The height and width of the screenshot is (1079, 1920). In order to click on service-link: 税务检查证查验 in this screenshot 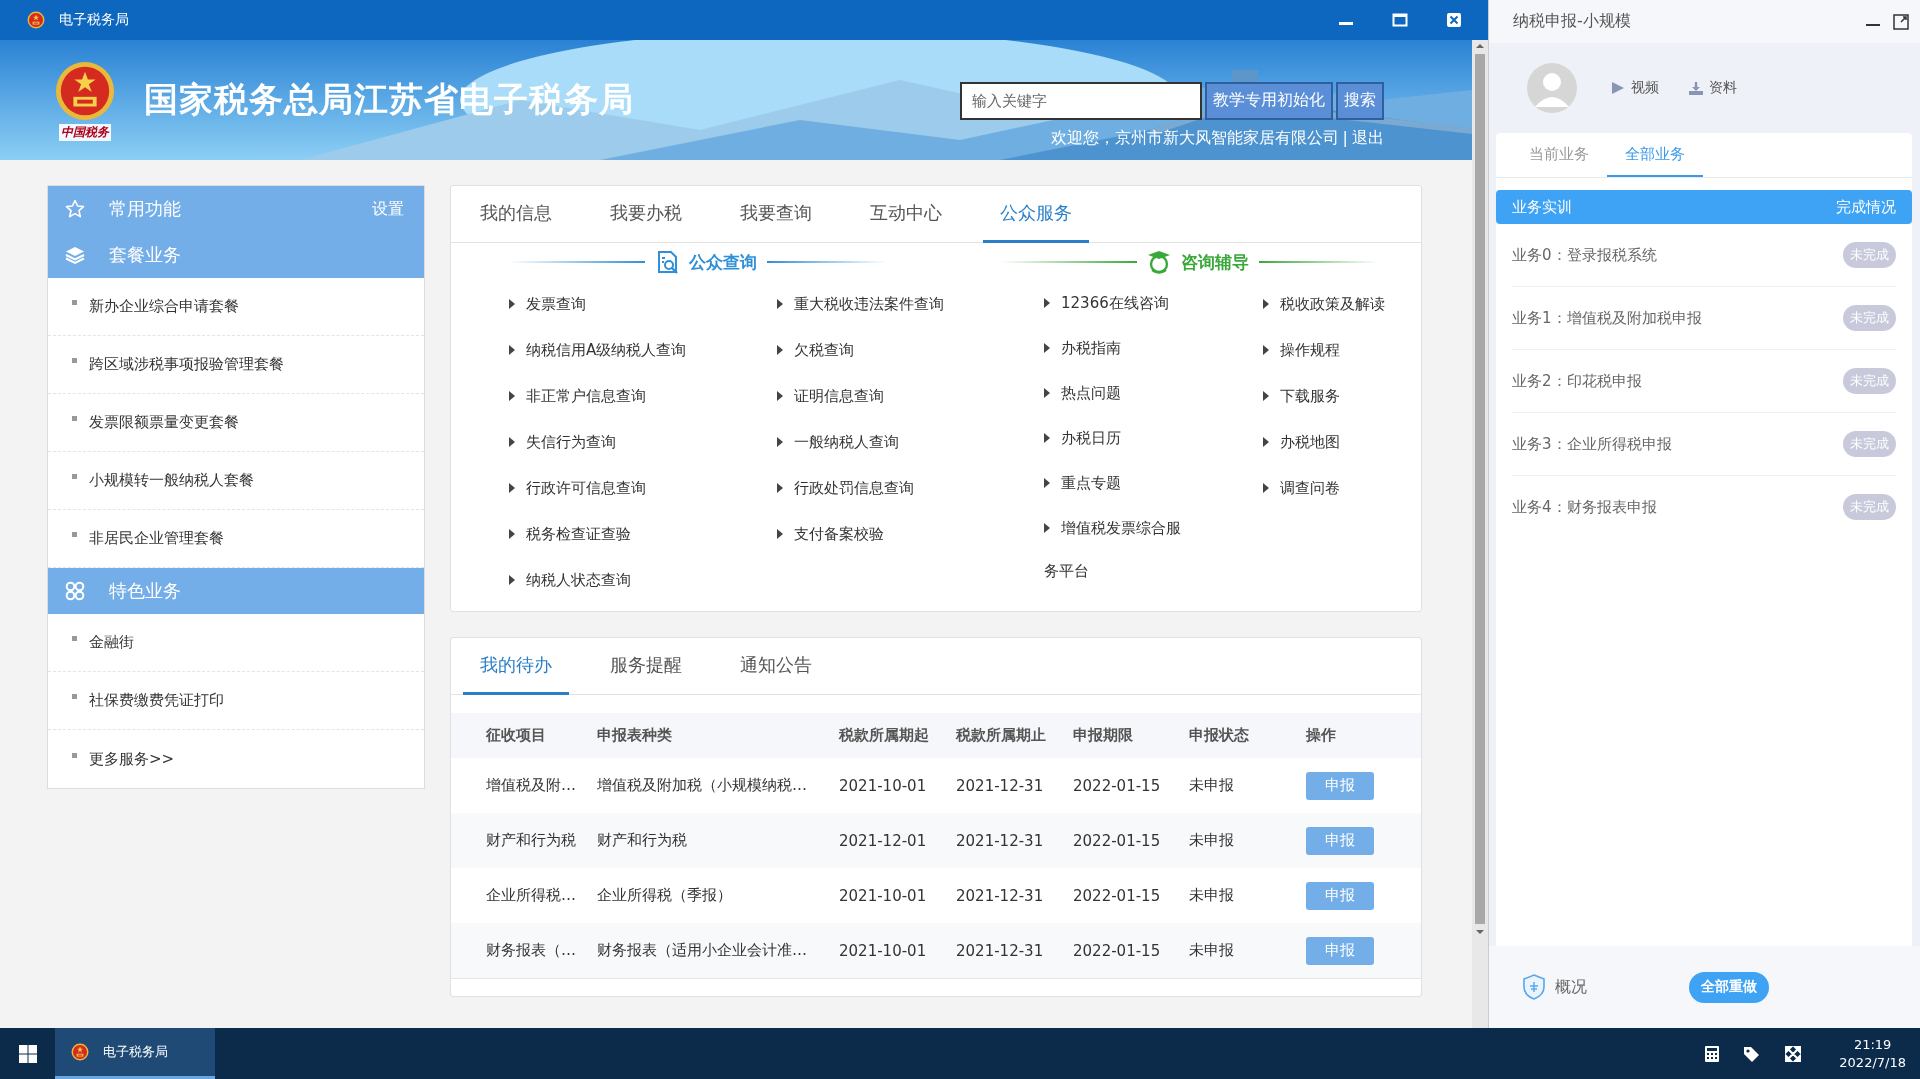, I will do `click(643, 534)`.